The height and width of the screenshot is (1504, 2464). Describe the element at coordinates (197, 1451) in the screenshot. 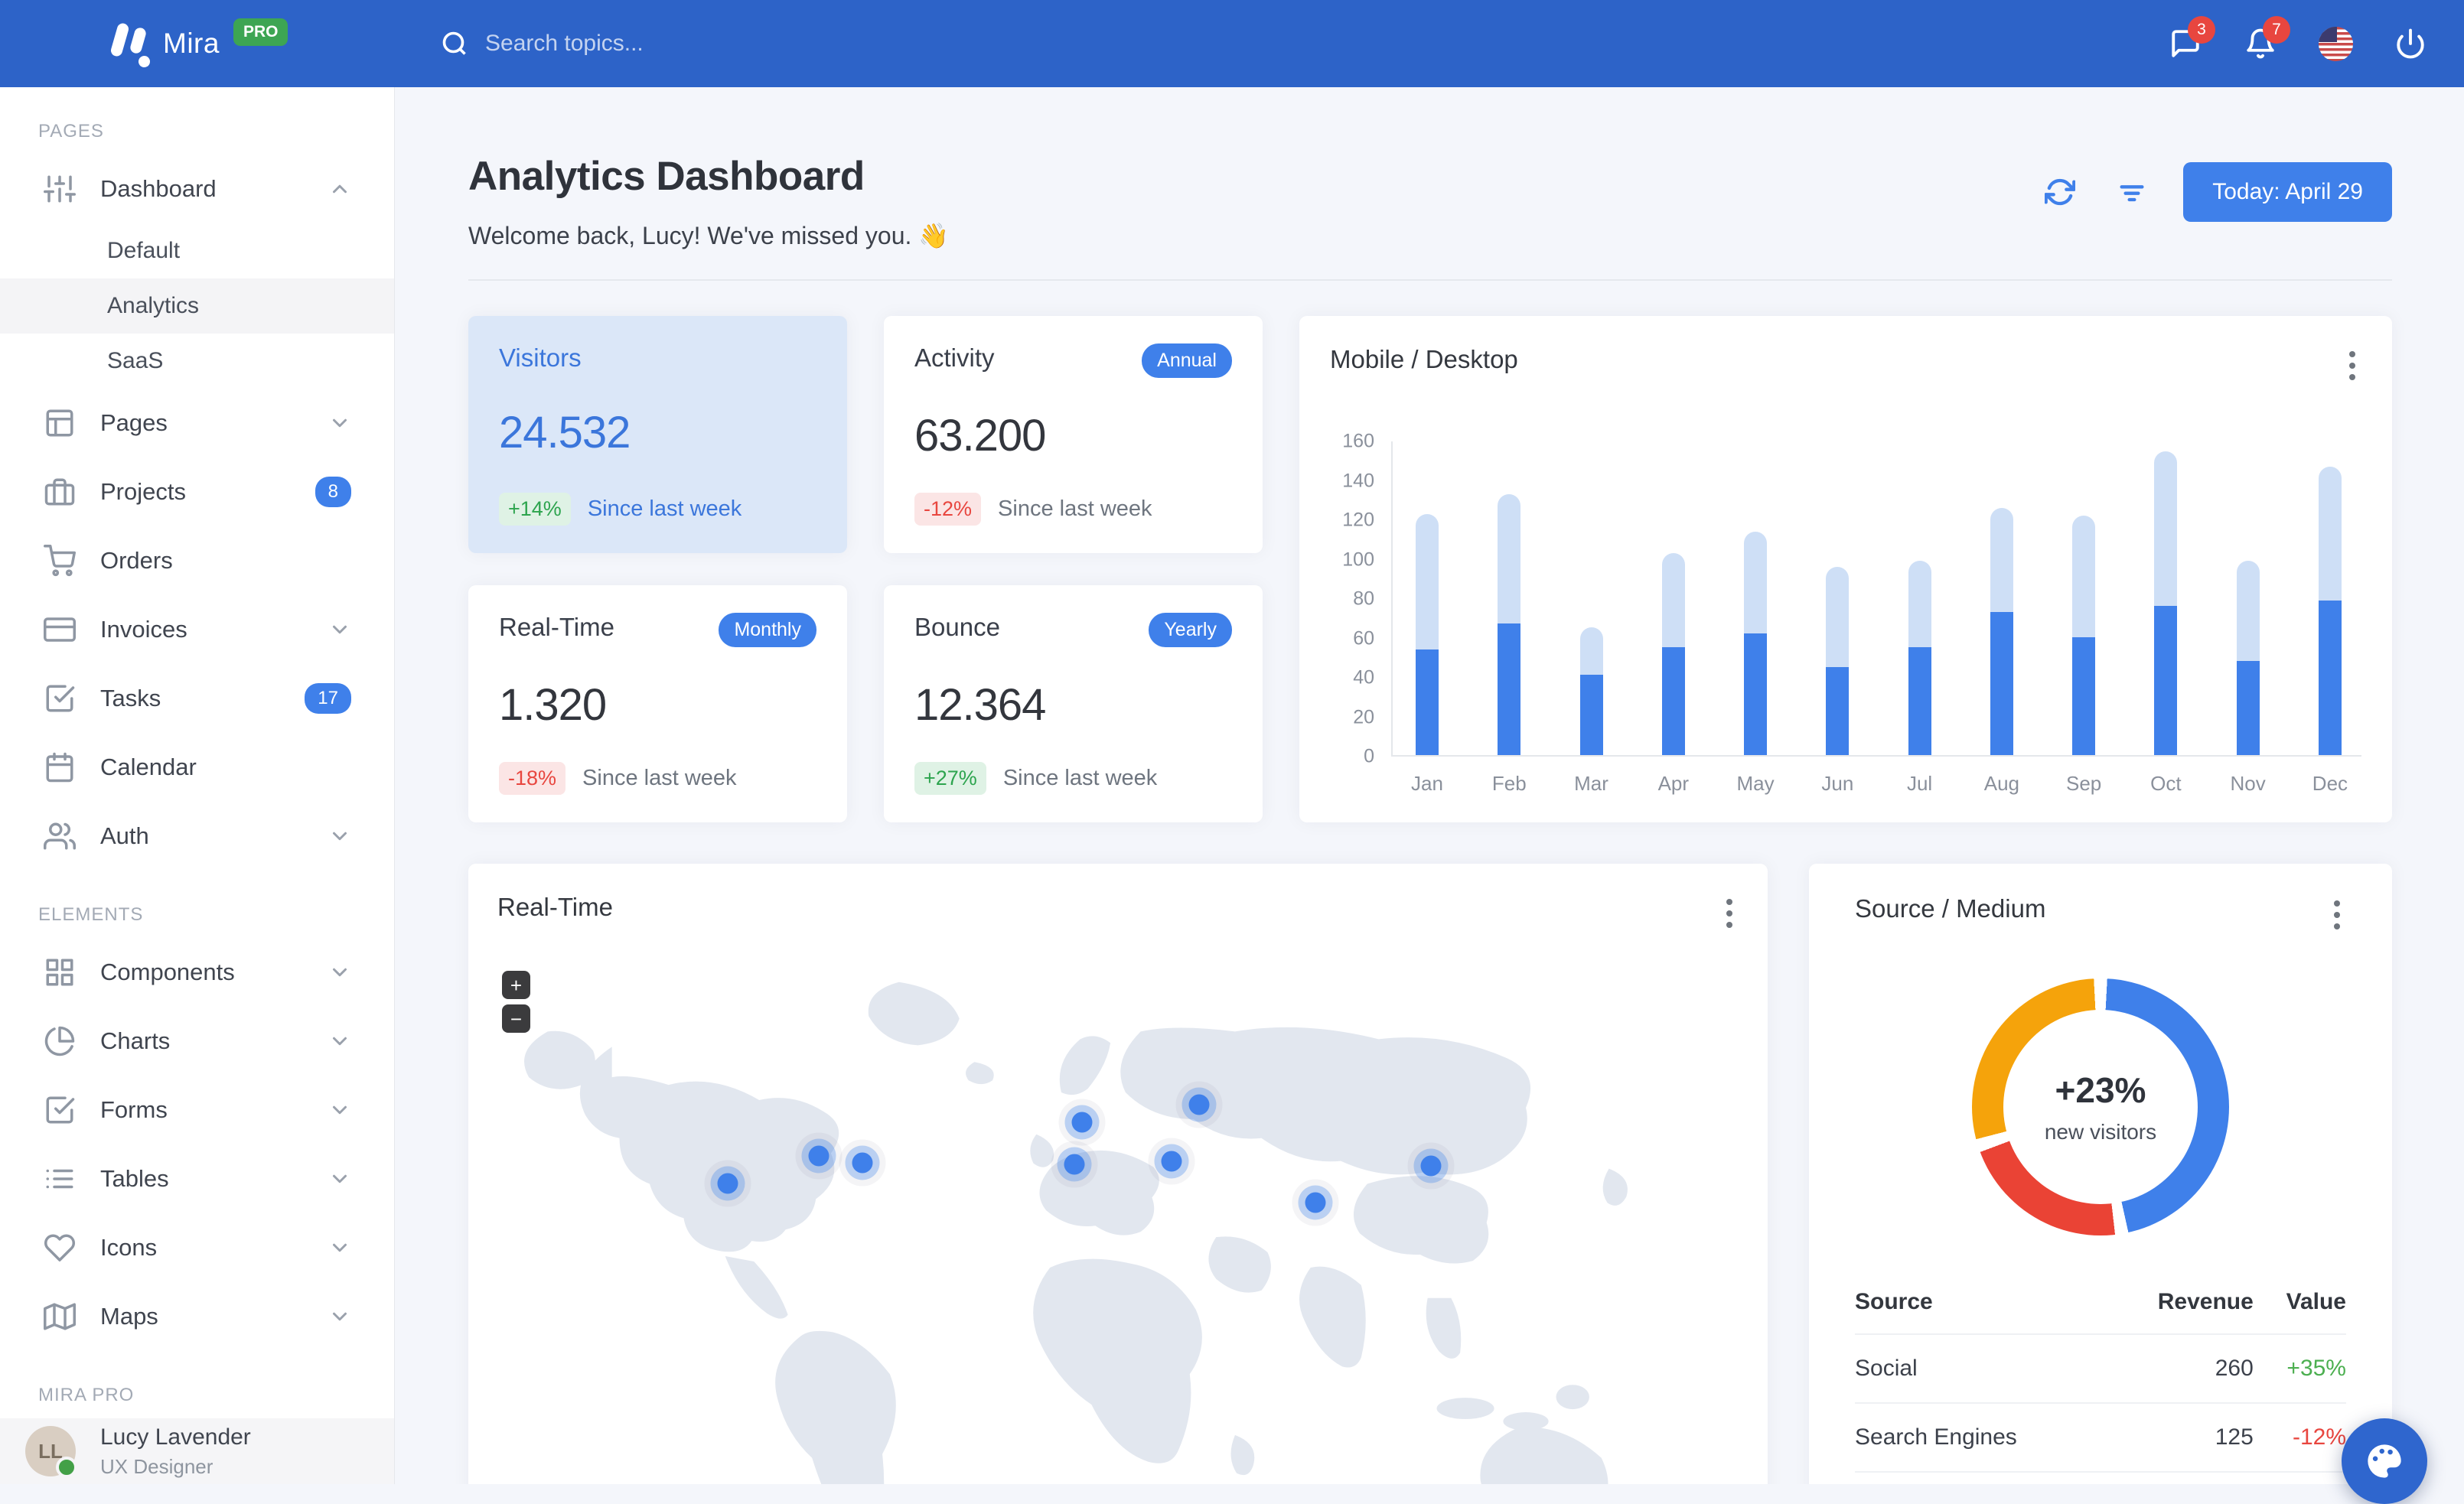

I see `sidebar-user: LL Lucy Lavender UX Designer` at that location.